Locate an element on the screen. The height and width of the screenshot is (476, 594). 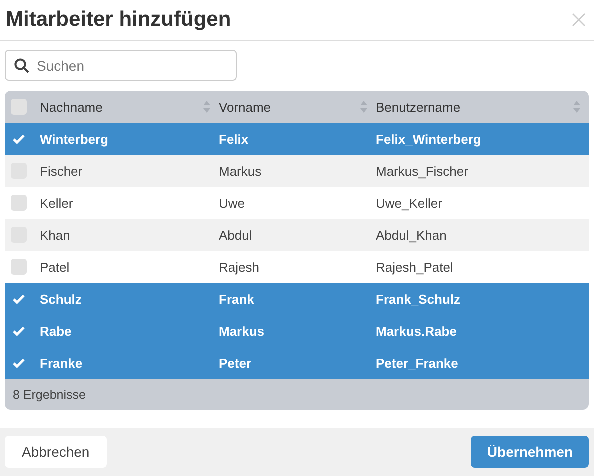
table-cell-text: Uwe is located at coordinates (232, 203).